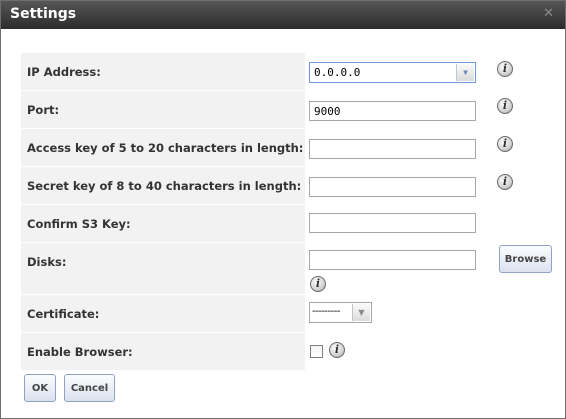 This screenshot has height=419, width=566. I want to click on ip-address-value: 0.0.0.0, so click(337, 72).